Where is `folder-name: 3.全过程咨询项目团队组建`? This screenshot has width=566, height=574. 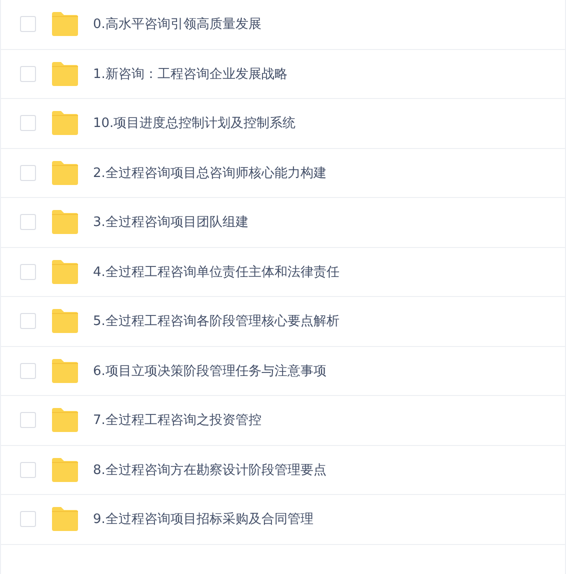
folder-name: 3.全过程咨询项目团队组建 is located at coordinates (170, 222).